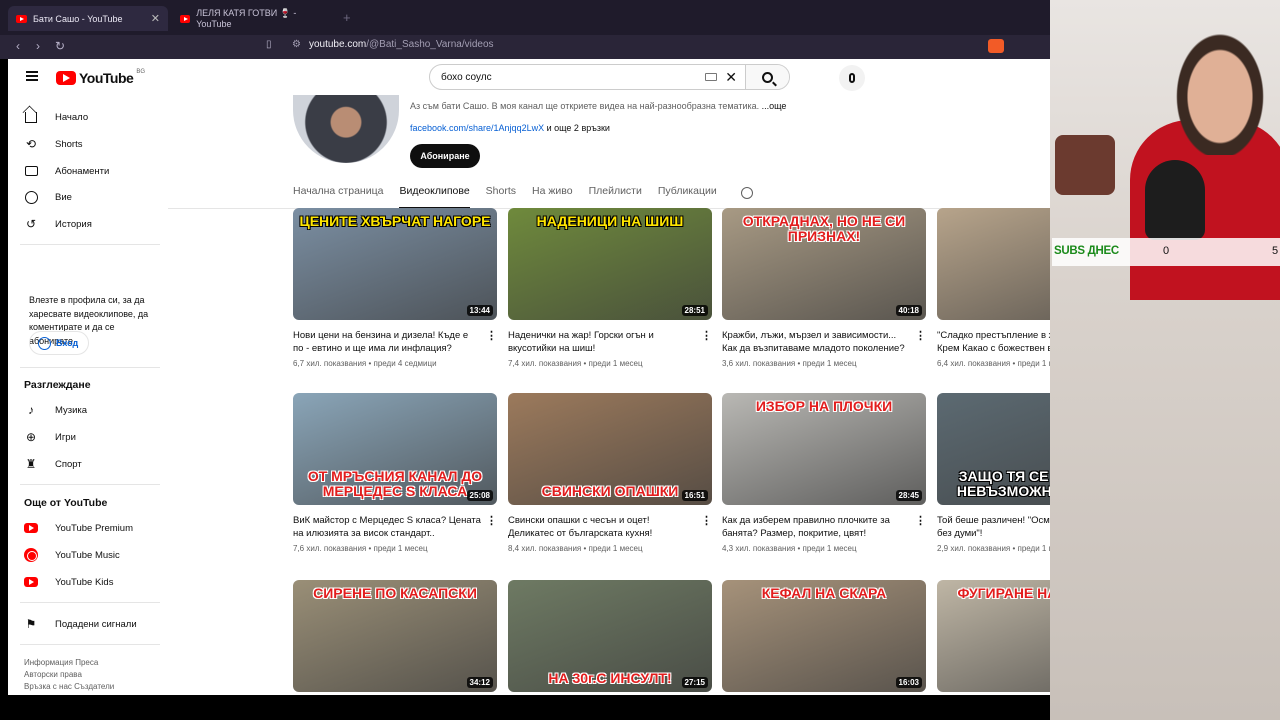 This screenshot has height=720, width=1280. I want to click on video-thumbnail: НА 30г.С ИНСУЛТ! 27:15, so click(610, 636).